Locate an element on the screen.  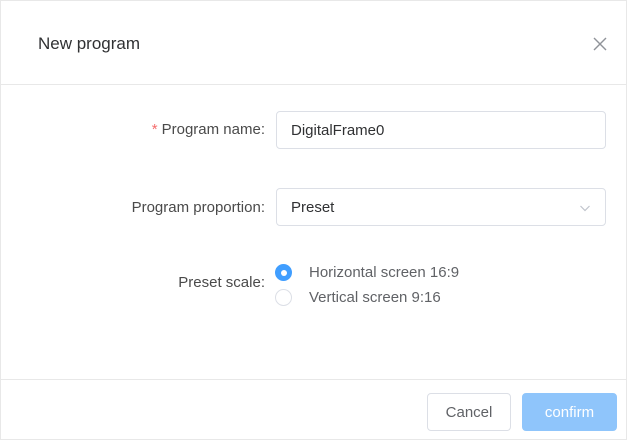
program-name-label: * Program name: is located at coordinates (133, 130).